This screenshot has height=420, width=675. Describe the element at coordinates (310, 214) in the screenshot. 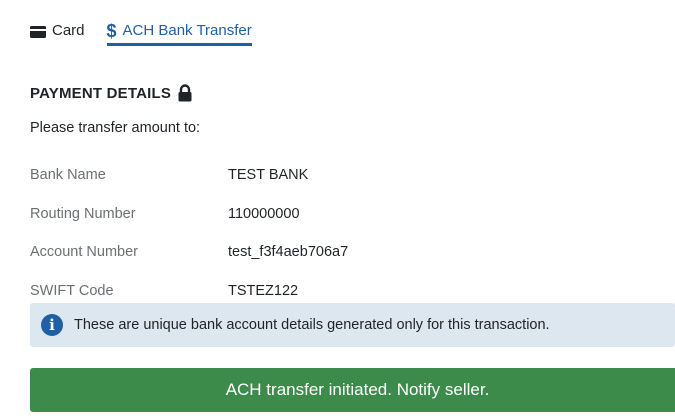

I see `detail-row-routing-number: Routing Number 110000000` at that location.